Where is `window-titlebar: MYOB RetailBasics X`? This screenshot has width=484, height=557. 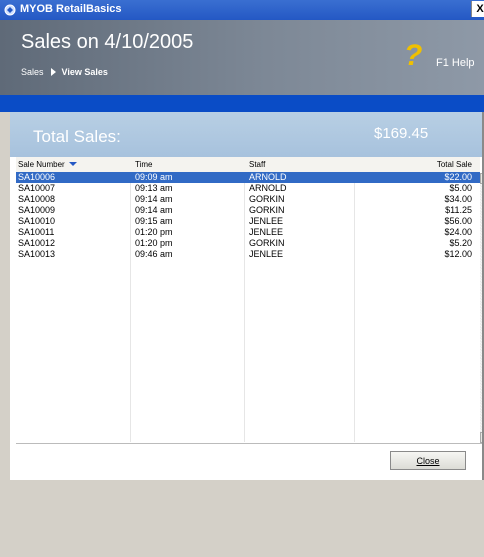 window-titlebar: MYOB RetailBasics X is located at coordinates (242, 10).